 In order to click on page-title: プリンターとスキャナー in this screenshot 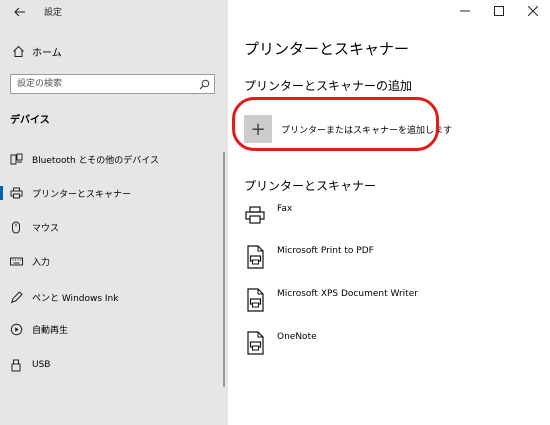, I will do `click(327, 49)`.